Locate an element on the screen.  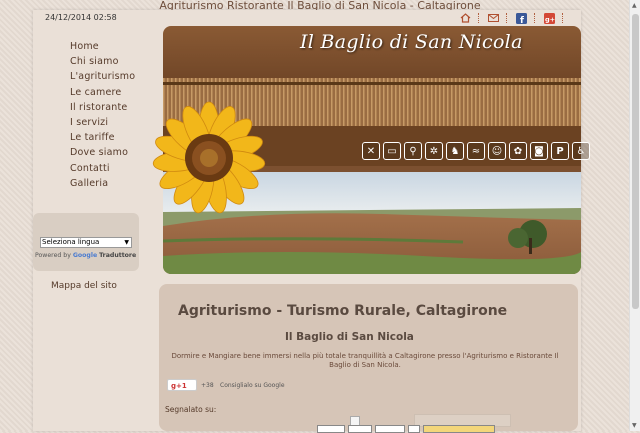
nav-item-dove-siamo: Dove siamo is located at coordinates (102, 152).